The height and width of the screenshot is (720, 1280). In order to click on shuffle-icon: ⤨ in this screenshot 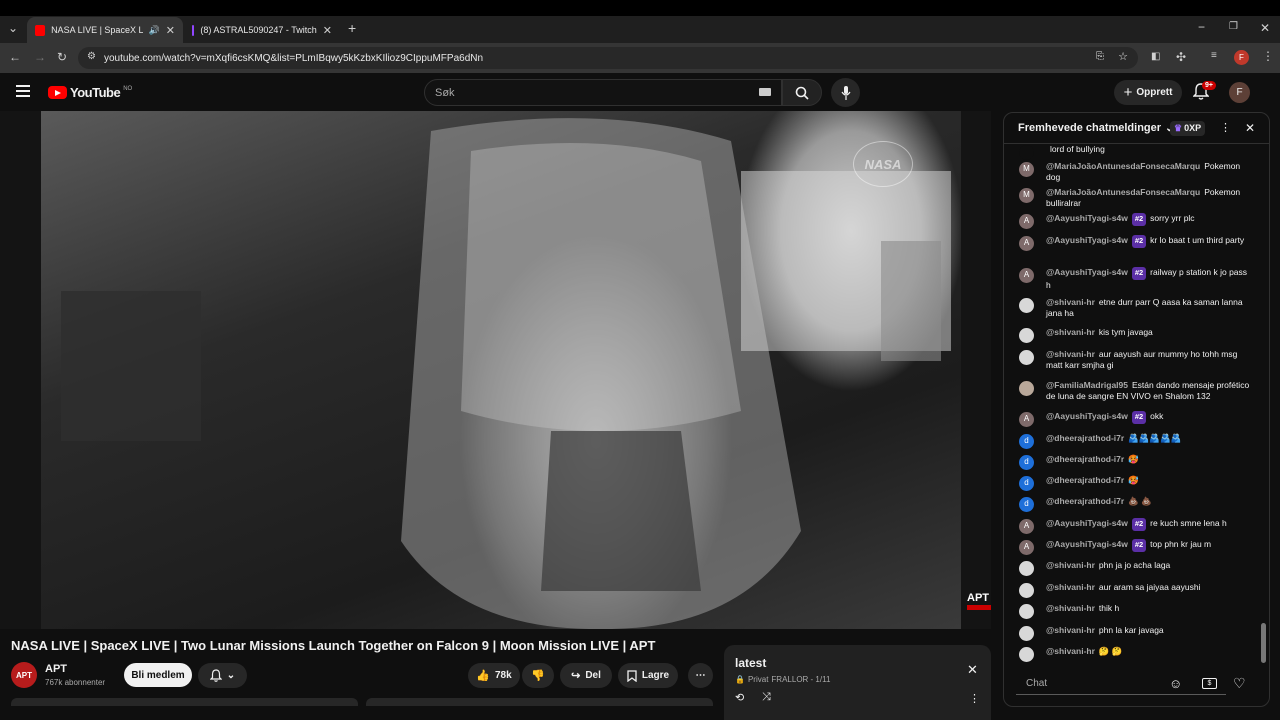, I will do `click(766, 697)`.